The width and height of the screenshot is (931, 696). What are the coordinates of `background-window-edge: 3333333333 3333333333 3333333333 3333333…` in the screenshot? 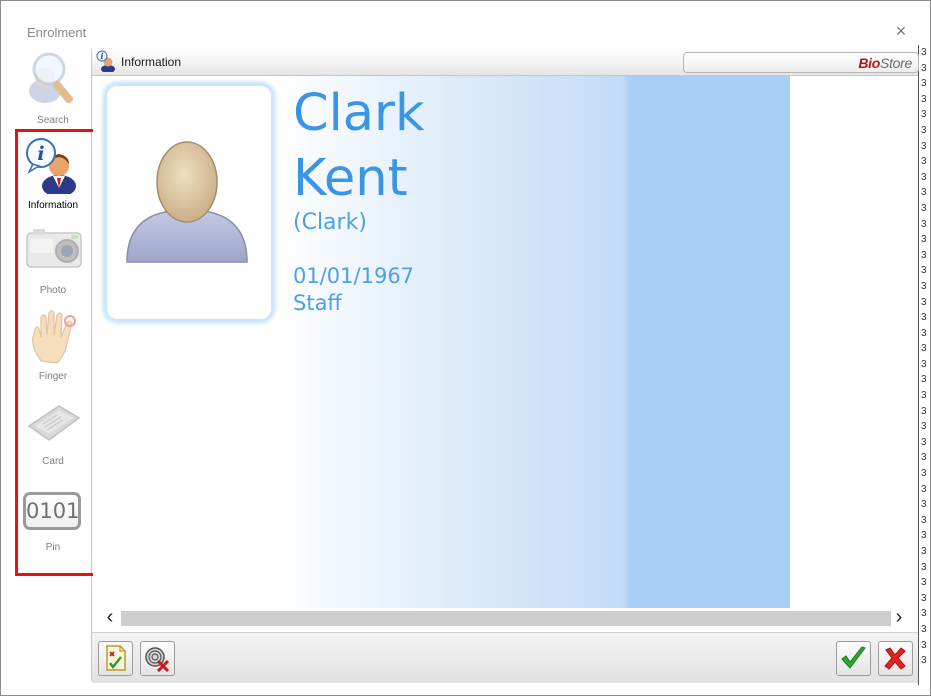 It's located at (924, 365).